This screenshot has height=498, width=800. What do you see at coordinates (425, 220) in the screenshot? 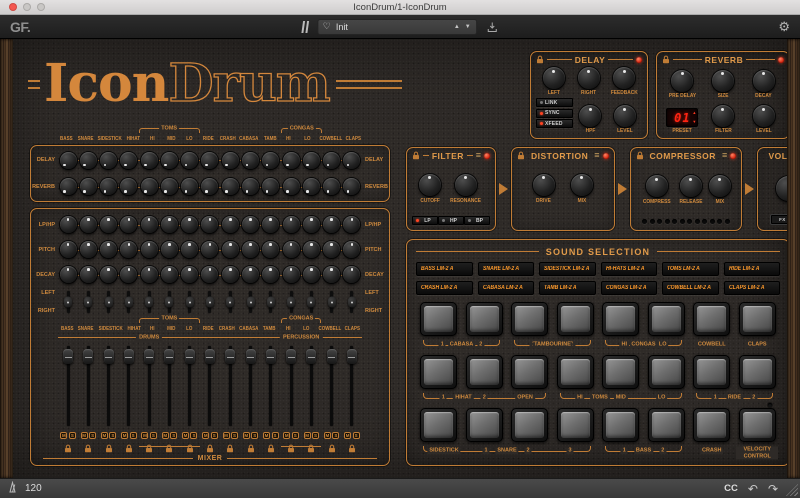
I see `filter-mode-lp: LP` at bounding box center [425, 220].